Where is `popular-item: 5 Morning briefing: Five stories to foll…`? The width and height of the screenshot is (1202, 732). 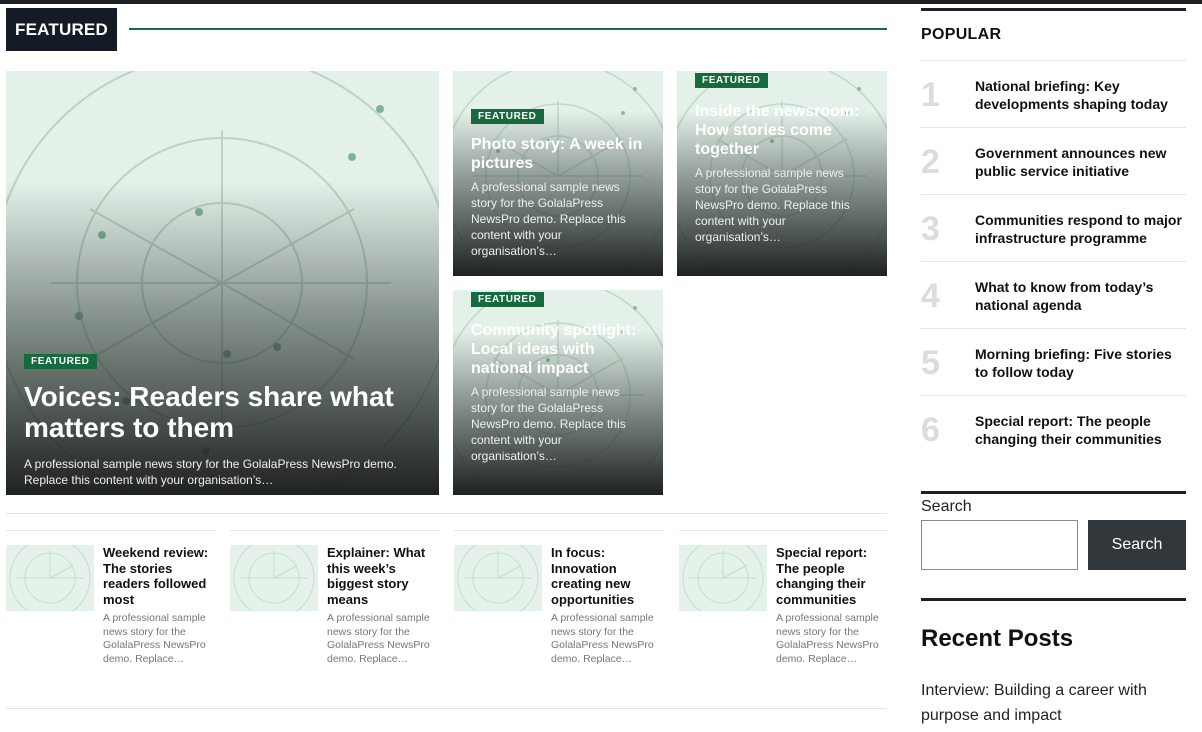
popular-item: 5 Morning briefing: Five stories to foll… is located at coordinates (1053, 361).